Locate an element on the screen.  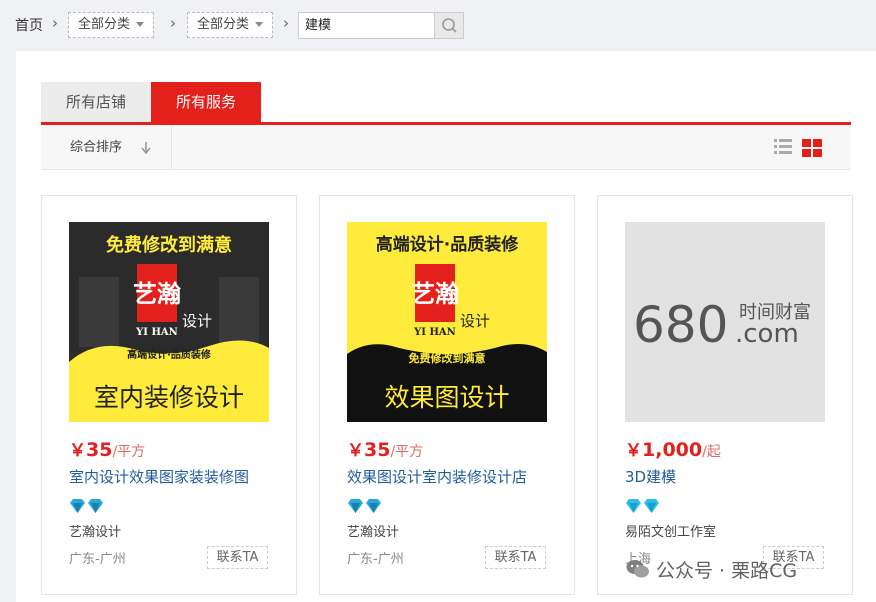
product-image: 680 时间财富 .com is located at coordinates (725, 322).